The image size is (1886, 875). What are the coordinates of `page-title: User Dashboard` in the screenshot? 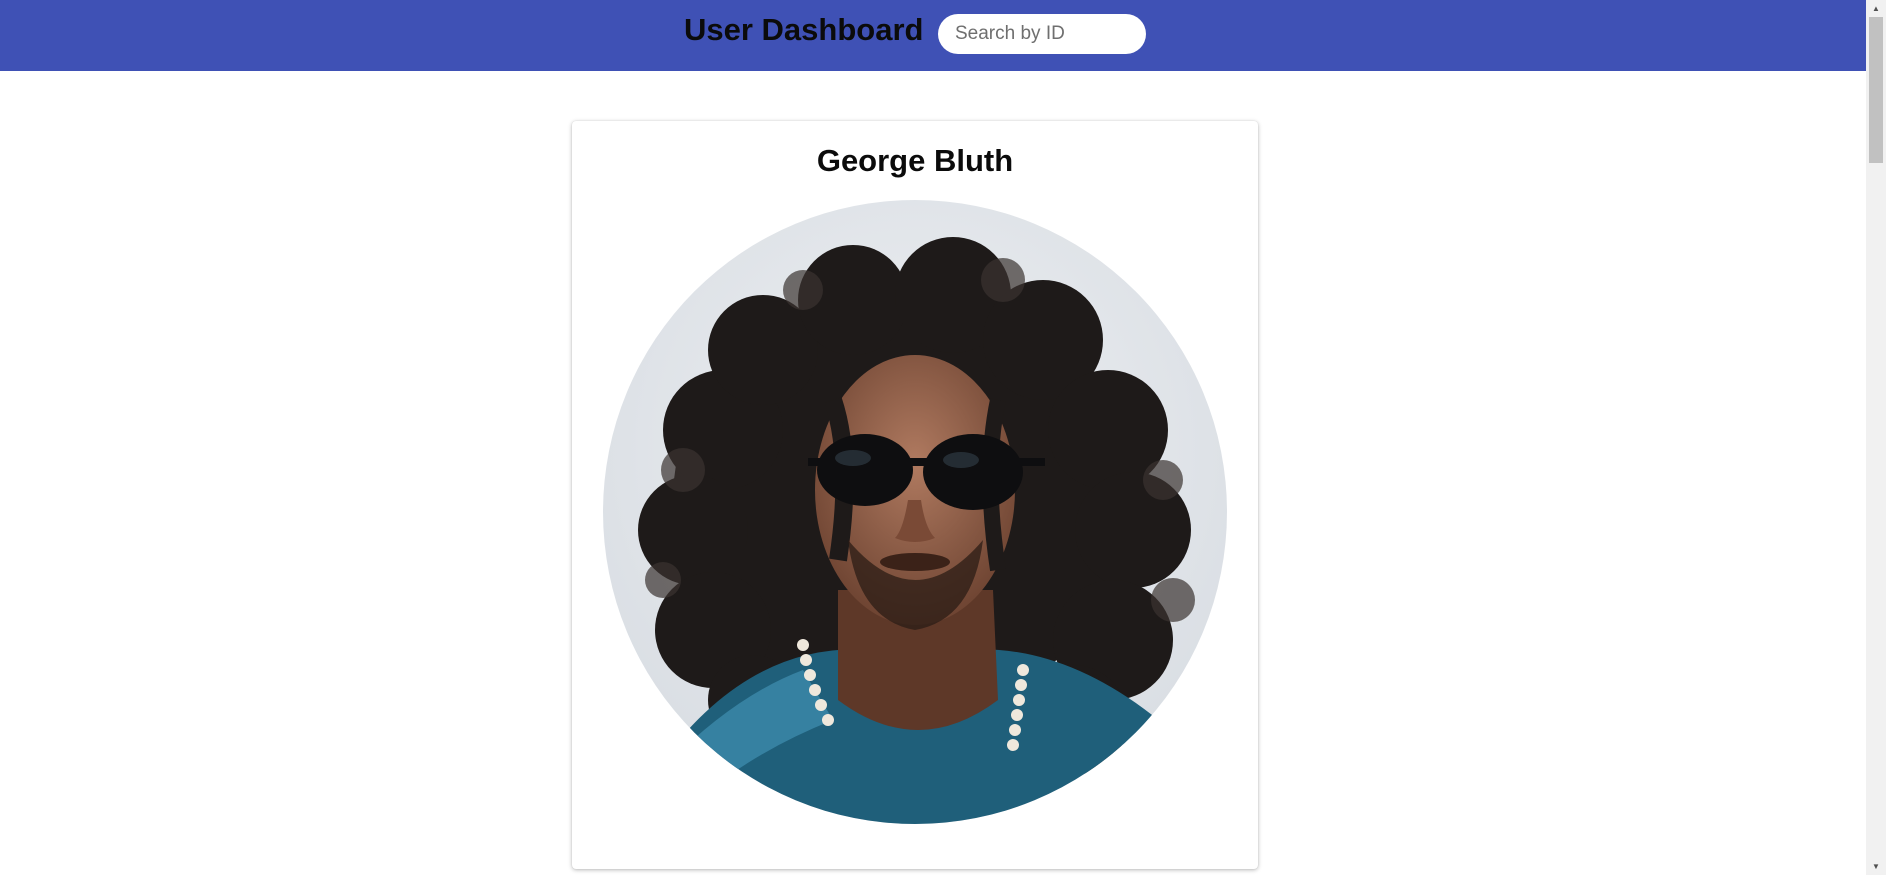 It's located at (804, 29).